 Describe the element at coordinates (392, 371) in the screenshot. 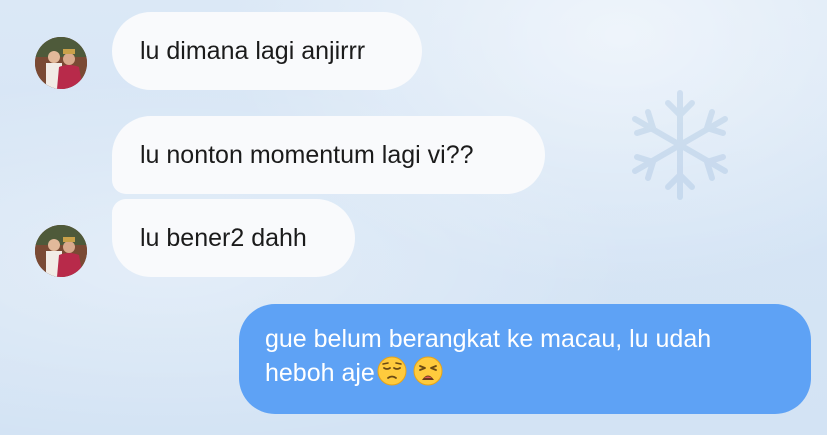

I see `pensive-face-emoji` at that location.